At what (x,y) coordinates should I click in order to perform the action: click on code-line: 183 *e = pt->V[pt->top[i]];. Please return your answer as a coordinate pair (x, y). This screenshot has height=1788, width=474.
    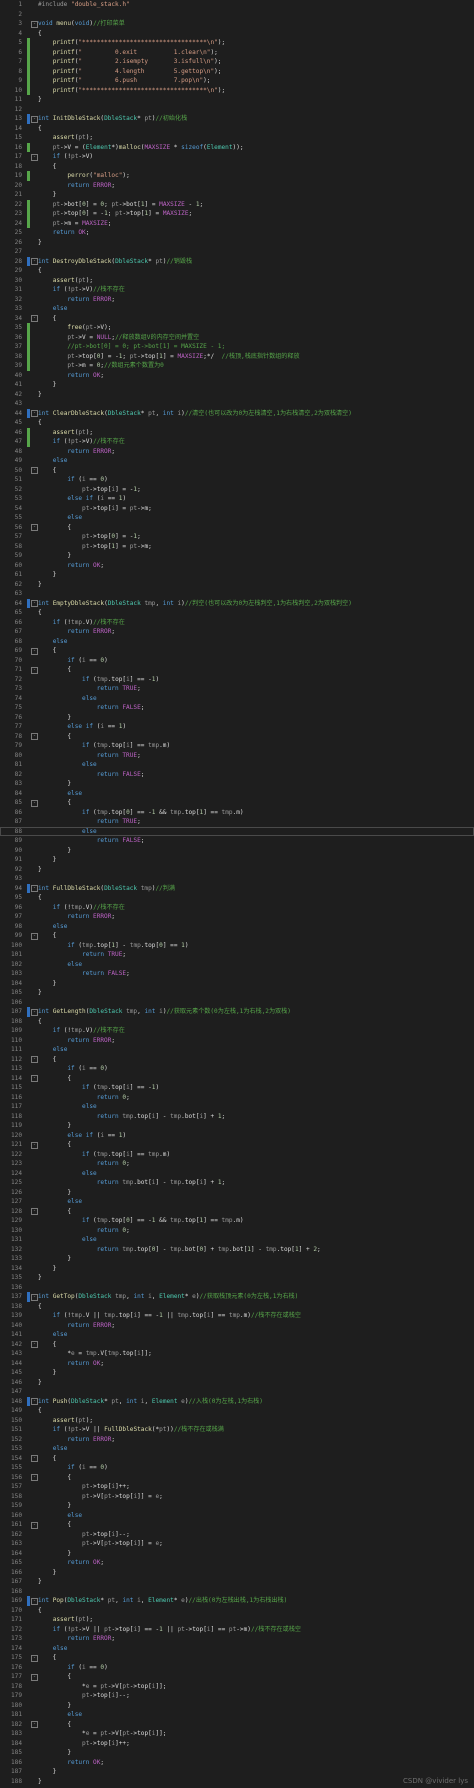
    Looking at the image, I should click on (237, 1734).